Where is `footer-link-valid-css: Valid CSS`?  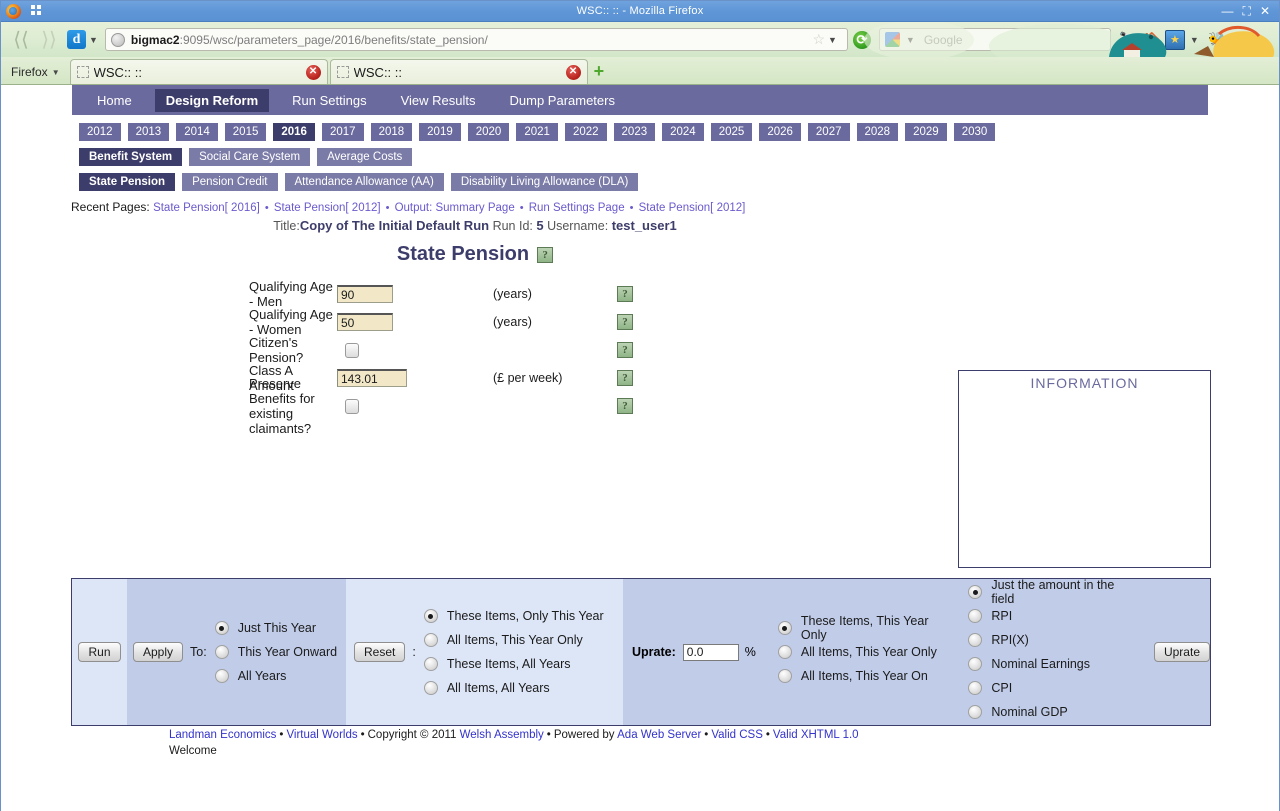 footer-link-valid-css: Valid CSS is located at coordinates (737, 735).